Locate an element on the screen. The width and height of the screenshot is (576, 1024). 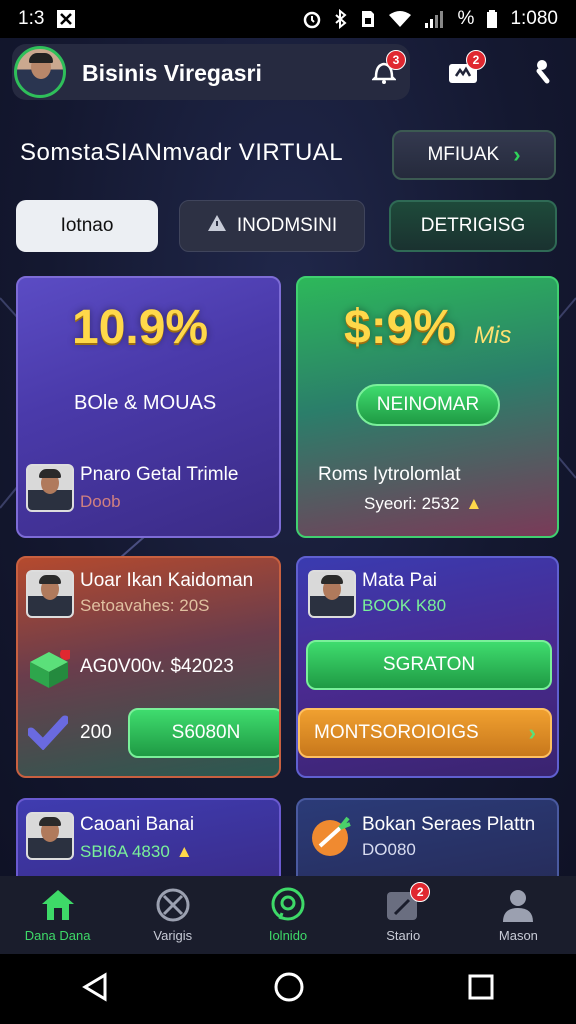
alarm-icon is located at coordinates (312, 19).